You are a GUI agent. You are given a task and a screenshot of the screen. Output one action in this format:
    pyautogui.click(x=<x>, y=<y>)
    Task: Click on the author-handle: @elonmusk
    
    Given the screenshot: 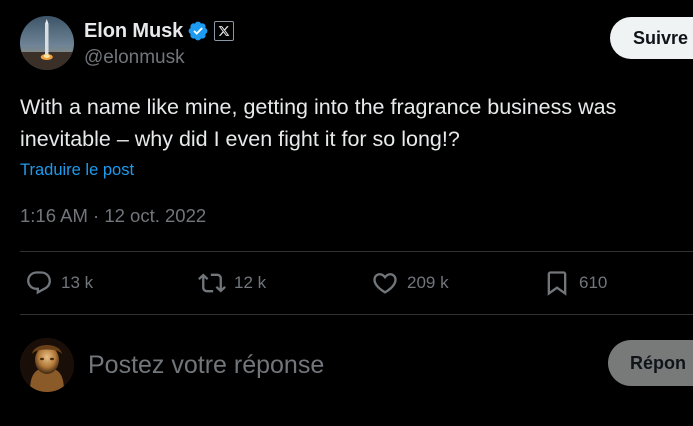 What is the action you would take?
    pyautogui.click(x=159, y=58)
    